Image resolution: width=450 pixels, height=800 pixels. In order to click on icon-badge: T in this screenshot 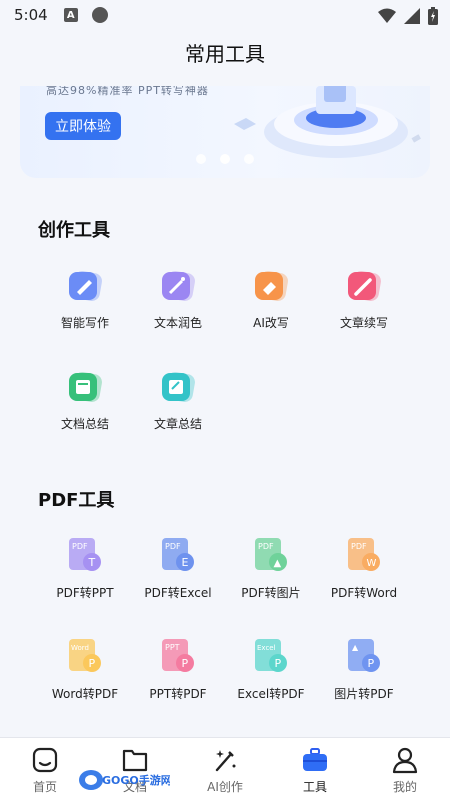, I will do `click(92, 562)`.